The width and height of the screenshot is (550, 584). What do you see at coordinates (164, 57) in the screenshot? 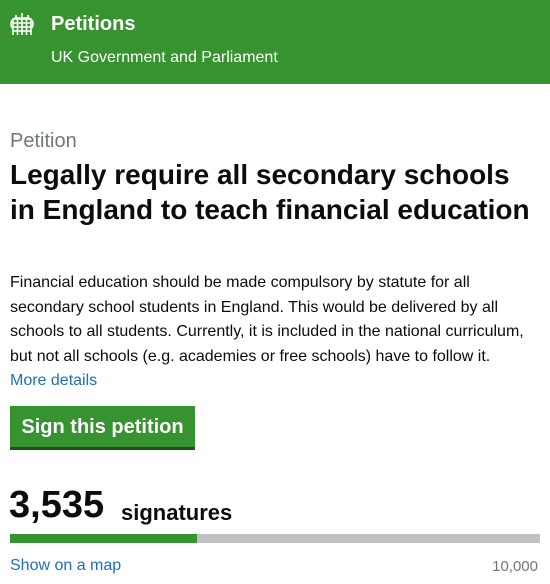
I see `site-subtitle: UK Government and Parliament` at bounding box center [164, 57].